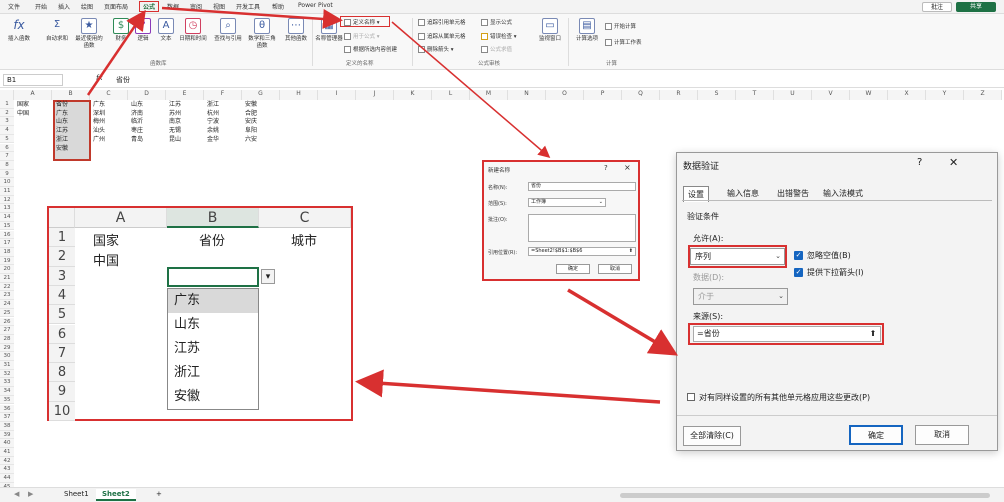 The image size is (1004, 502). Describe the element at coordinates (603, 95) in the screenshot. I see `column-header: P` at that location.